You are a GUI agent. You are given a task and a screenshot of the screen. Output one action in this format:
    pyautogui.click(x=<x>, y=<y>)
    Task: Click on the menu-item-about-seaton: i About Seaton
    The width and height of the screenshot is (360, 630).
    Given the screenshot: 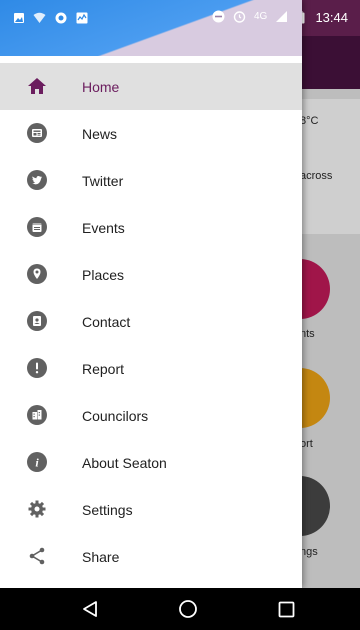 What is the action you would take?
    pyautogui.click(x=151, y=462)
    